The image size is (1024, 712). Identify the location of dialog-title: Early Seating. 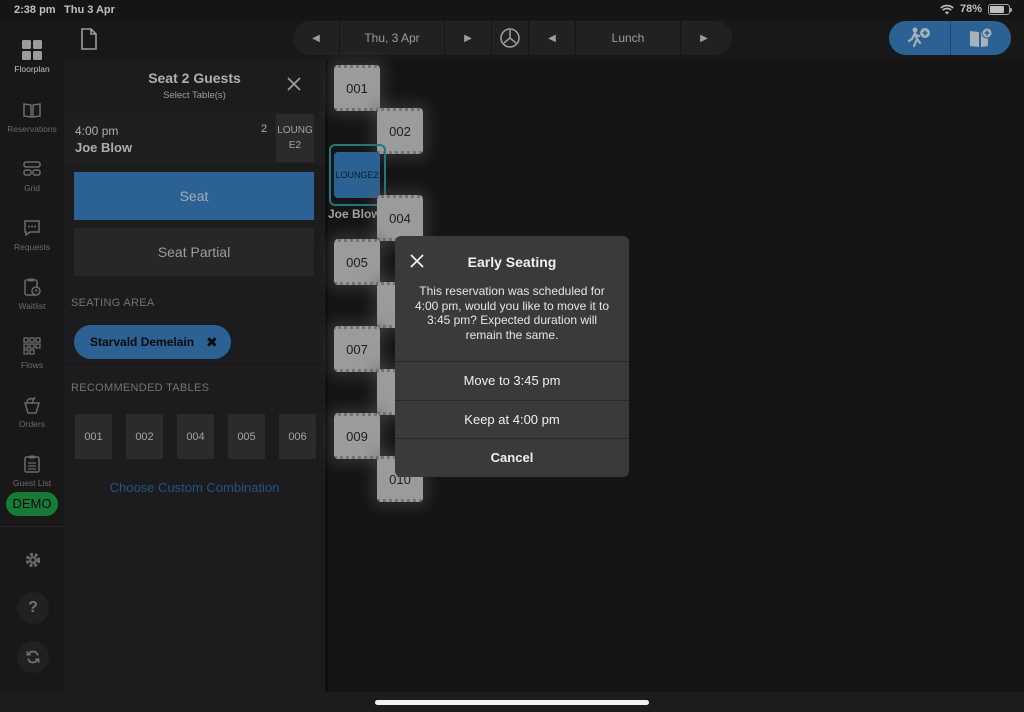
(512, 262).